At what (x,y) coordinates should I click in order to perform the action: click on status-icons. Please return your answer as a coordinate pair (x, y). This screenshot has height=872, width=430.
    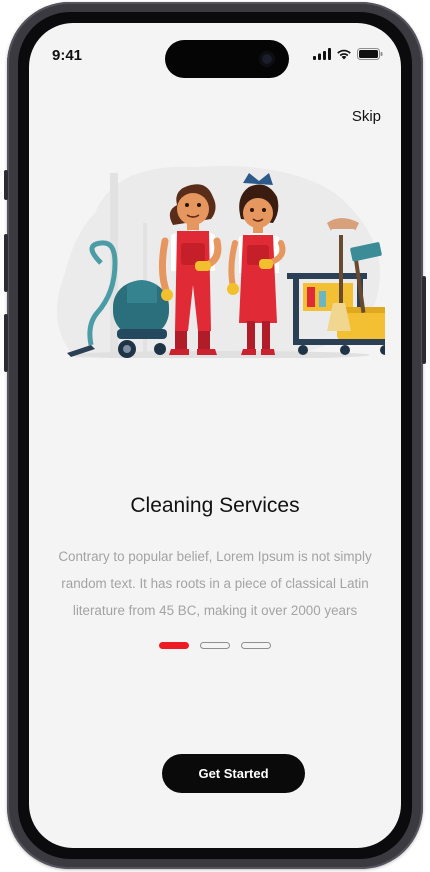
    Looking at the image, I should click on (348, 54).